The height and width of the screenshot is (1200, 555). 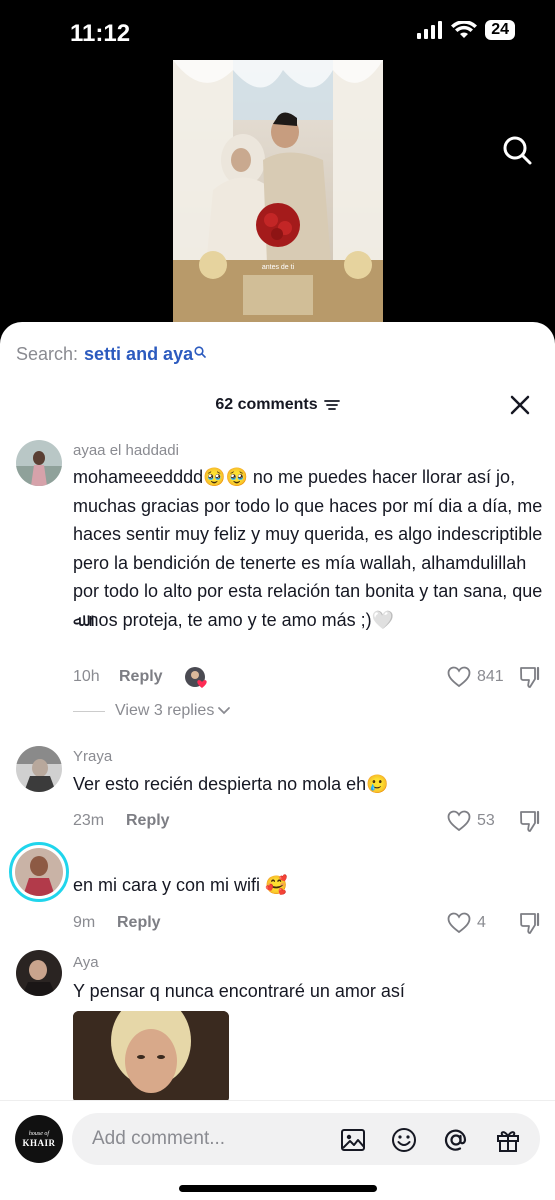 I want to click on chevron-down-icon, so click(x=224, y=711).